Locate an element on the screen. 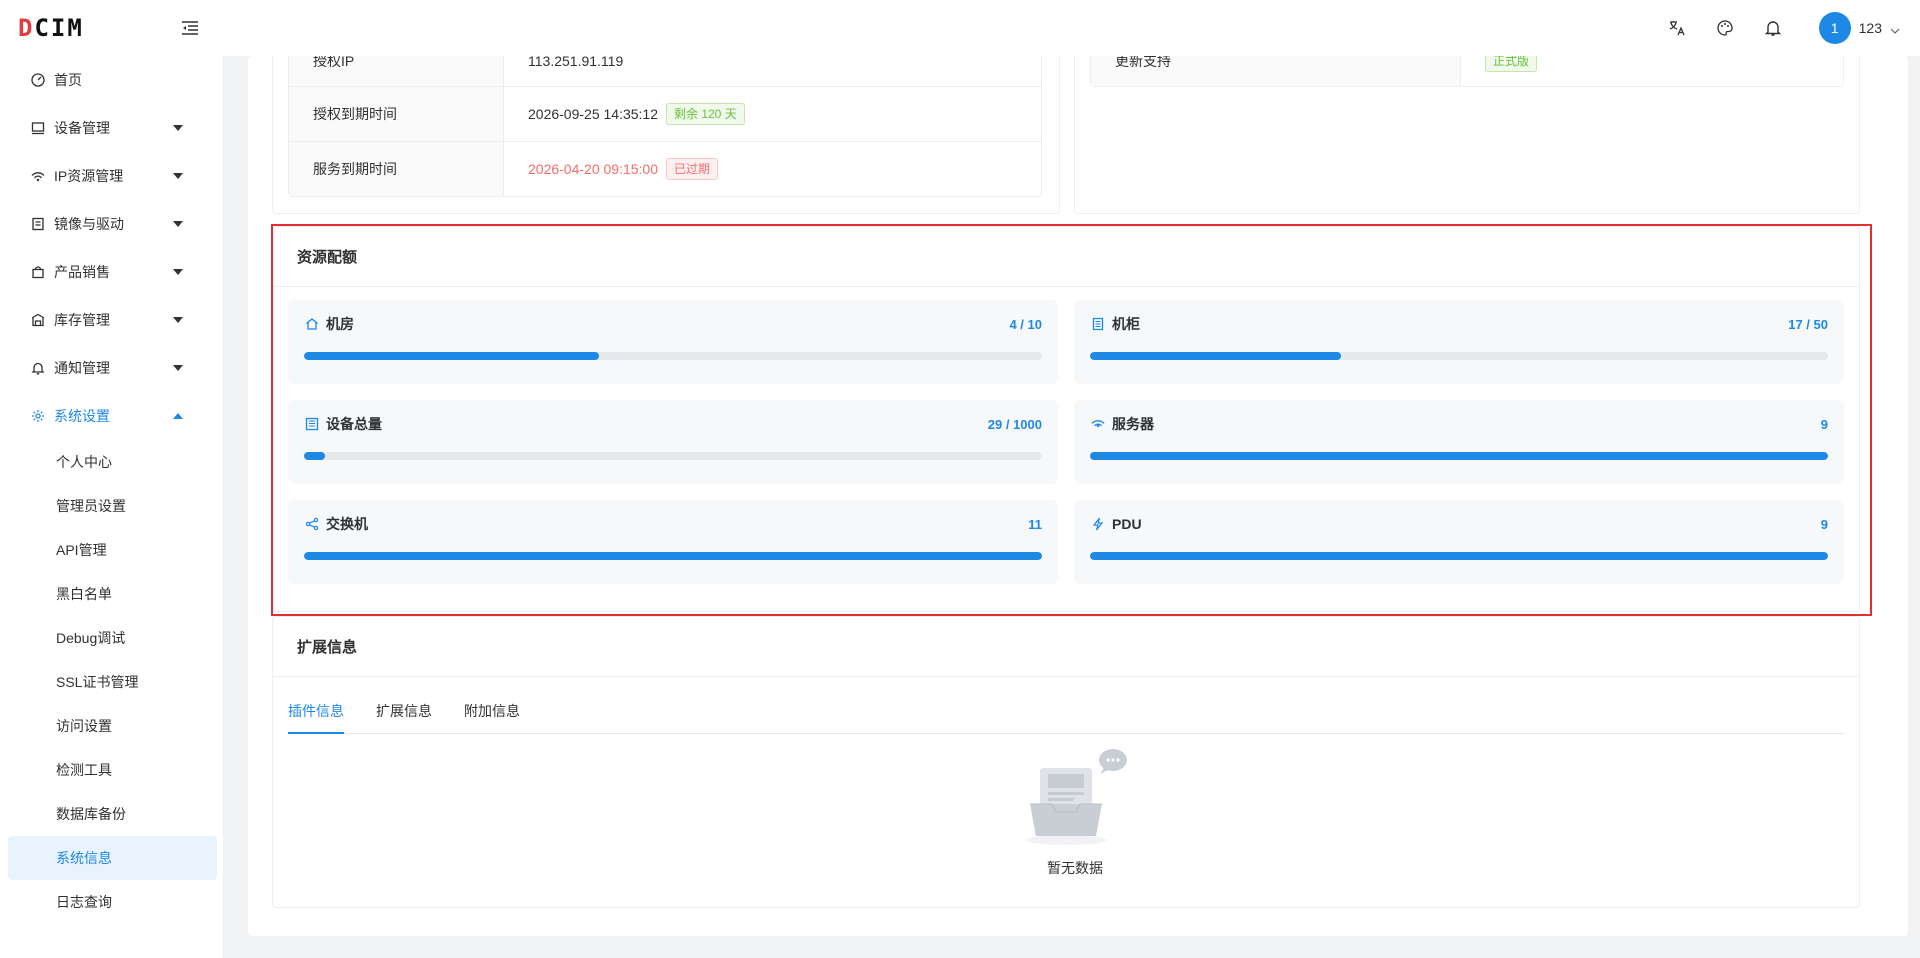 The width and height of the screenshot is (1920, 958). sidebar-subitem-ssl: SSL证书管理 is located at coordinates (111, 682).